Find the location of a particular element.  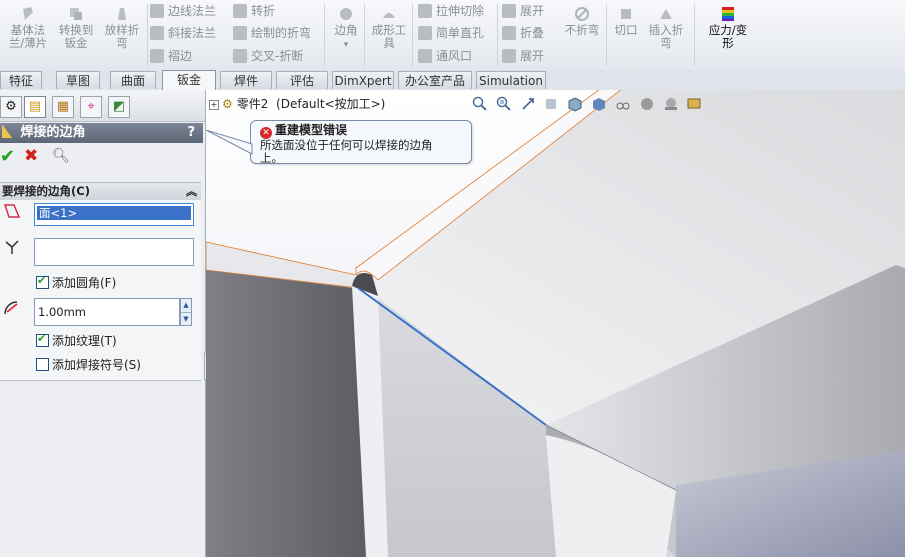

section-view-icon is located at coordinates (551, 104).